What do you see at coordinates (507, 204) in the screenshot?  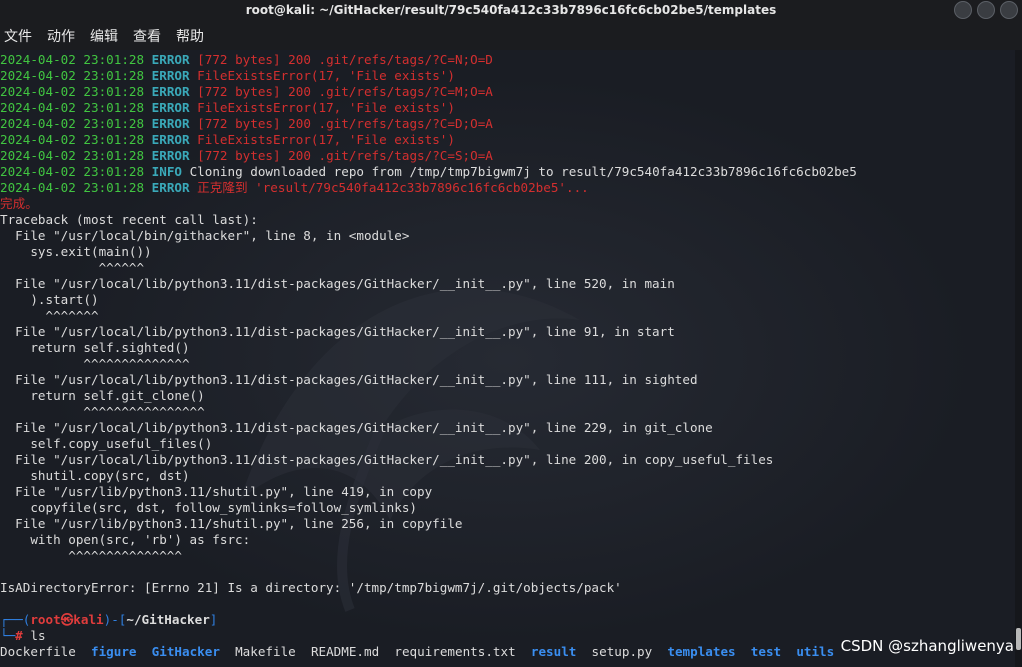 I see `done-line: 完成。` at bounding box center [507, 204].